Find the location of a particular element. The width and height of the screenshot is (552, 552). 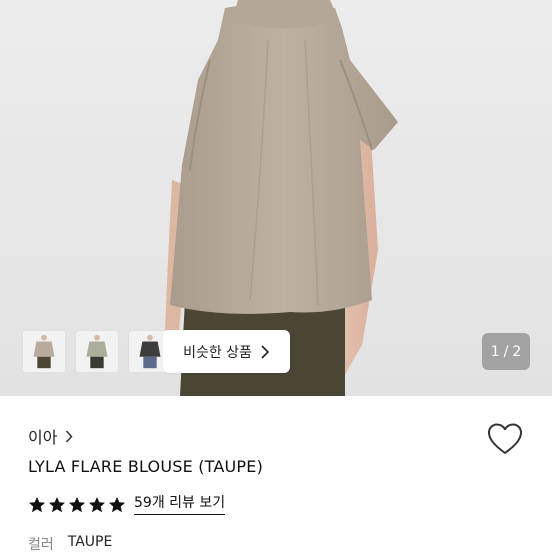

thumbnail-taupe is located at coordinates (44, 351).